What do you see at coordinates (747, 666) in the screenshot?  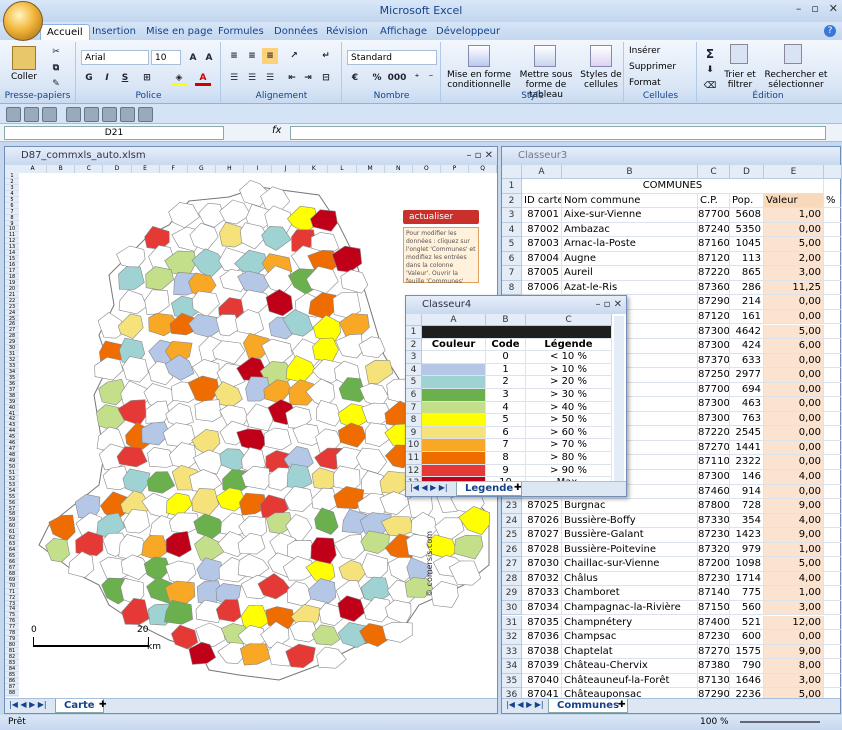 I see `population-cell: 790` at bounding box center [747, 666].